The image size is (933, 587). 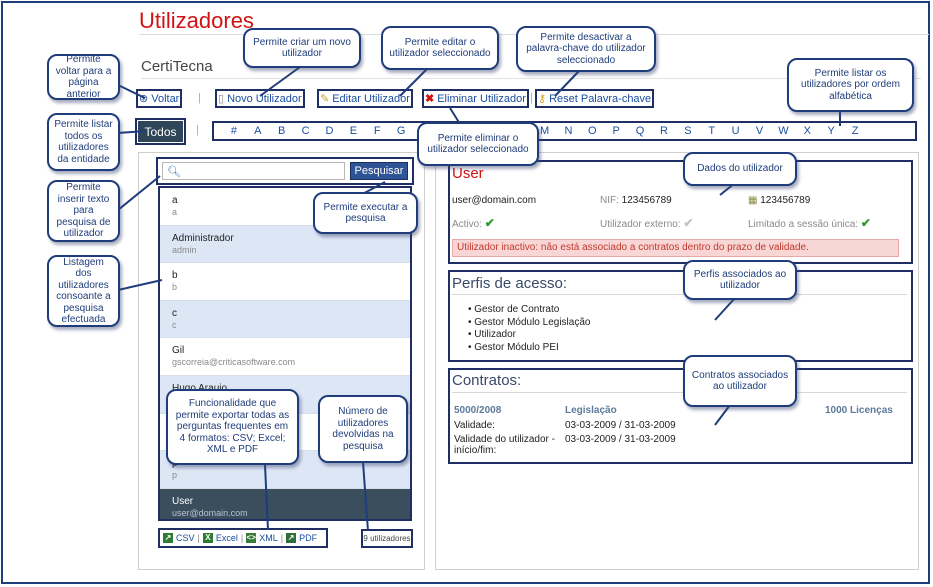 I want to click on letter-filter-e: E, so click(x=353, y=131).